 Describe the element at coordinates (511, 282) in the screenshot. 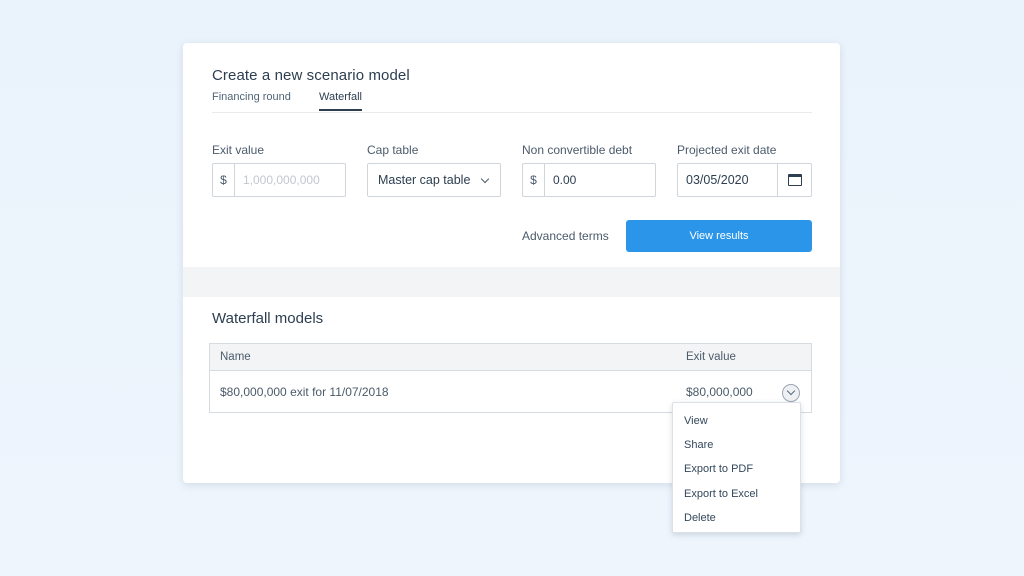

I see `section-divider` at that location.